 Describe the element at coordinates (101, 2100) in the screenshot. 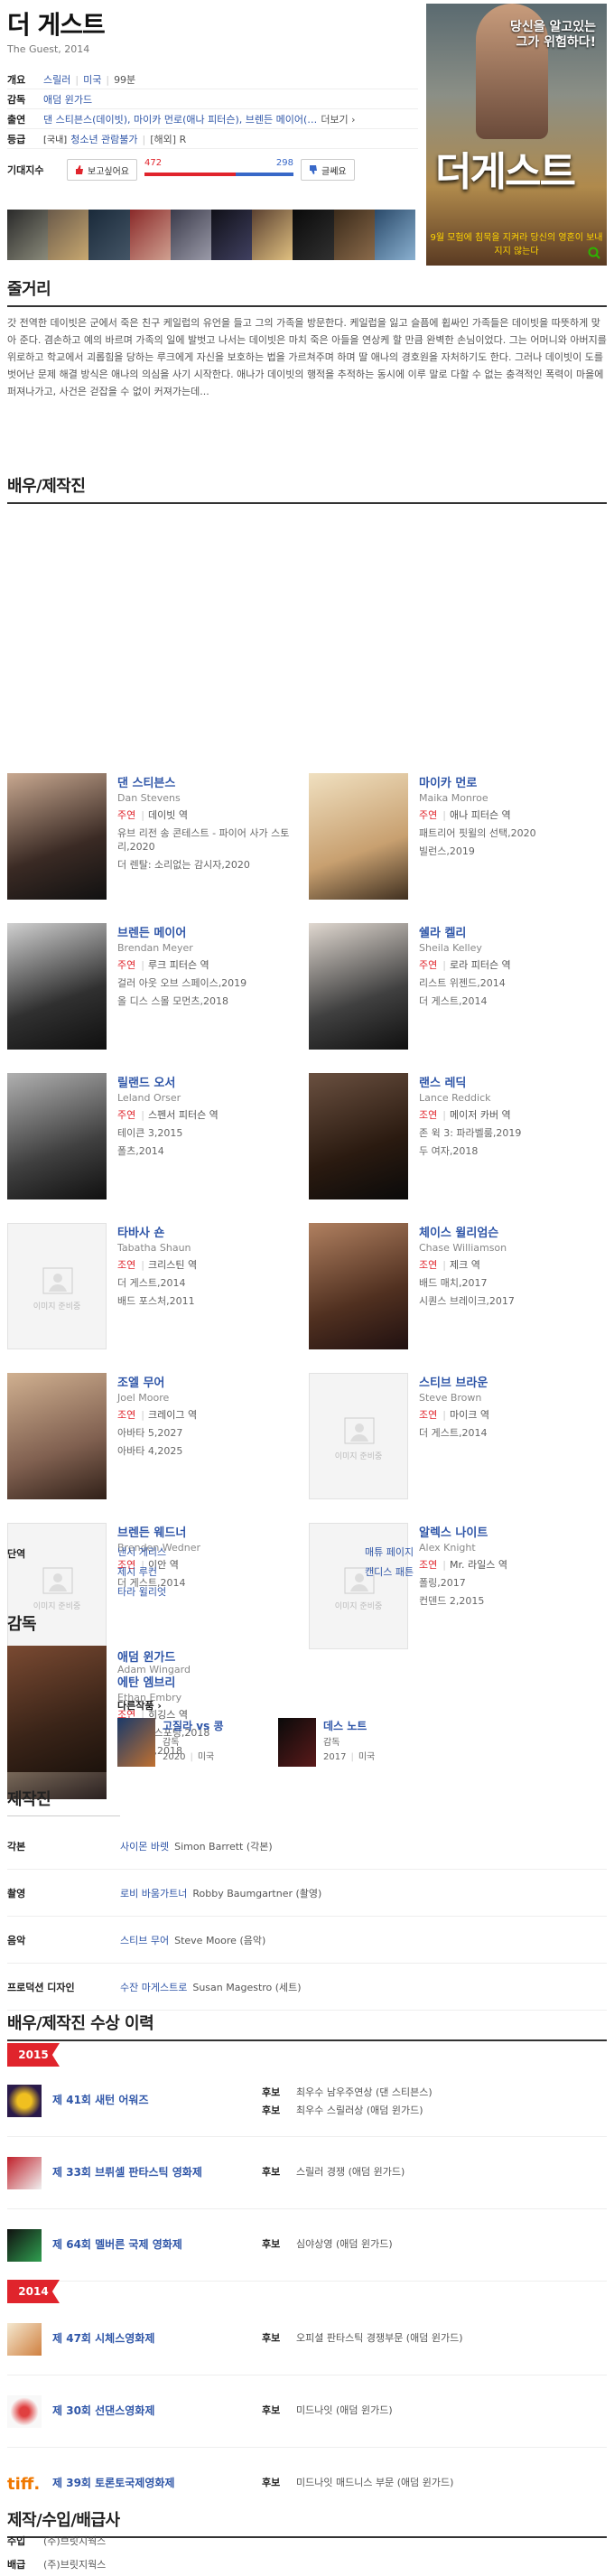

I see `award-link: 제 41회 새턴 어워즈` at that location.